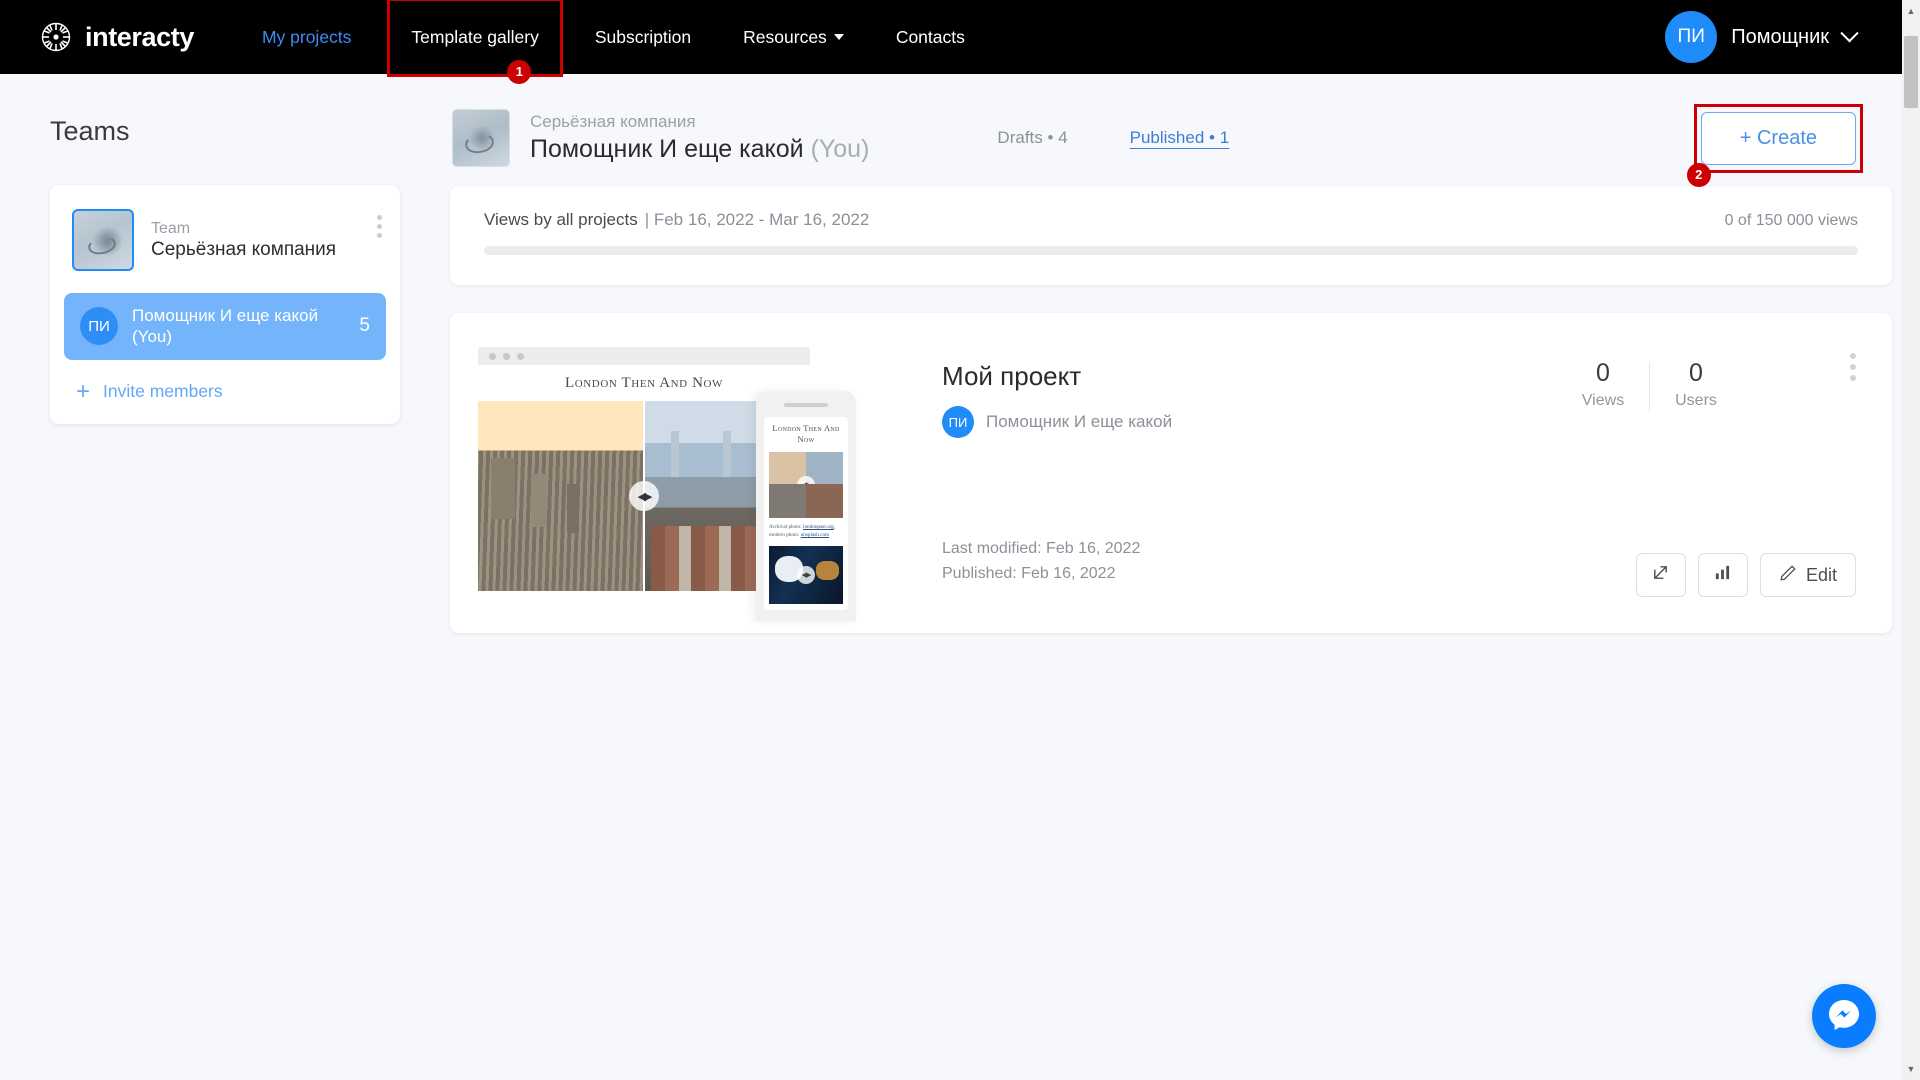 Image resolution: width=1920 pixels, height=1080 pixels. What do you see at coordinates (225, 385) in the screenshot?
I see `invite-members-button: + Invite members` at bounding box center [225, 385].